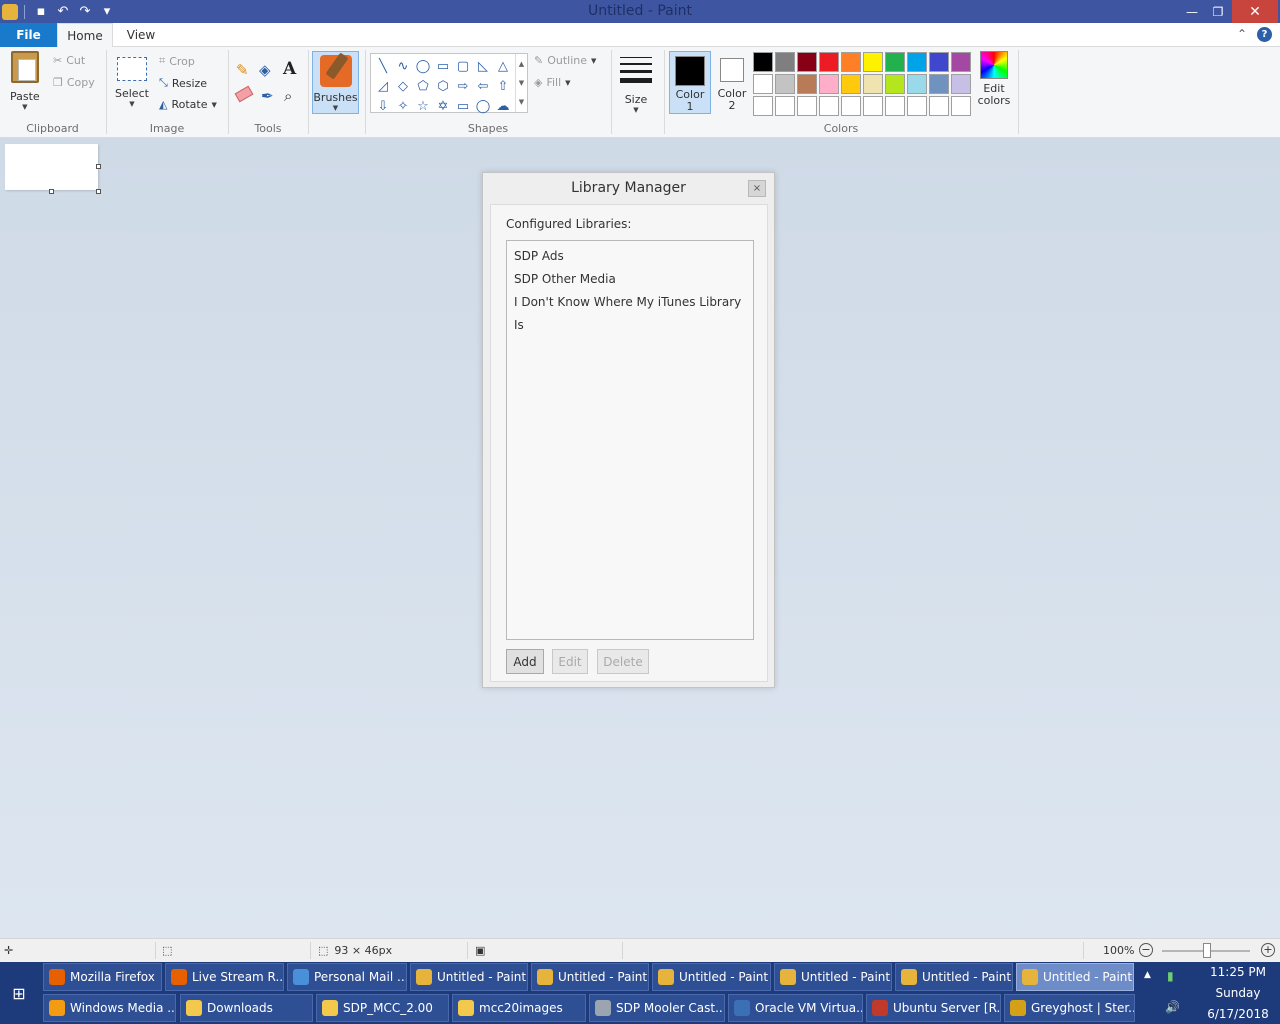 The width and height of the screenshot is (1280, 1024). Describe the element at coordinates (383, 66) in the screenshot. I see `shape-item: ╲` at that location.